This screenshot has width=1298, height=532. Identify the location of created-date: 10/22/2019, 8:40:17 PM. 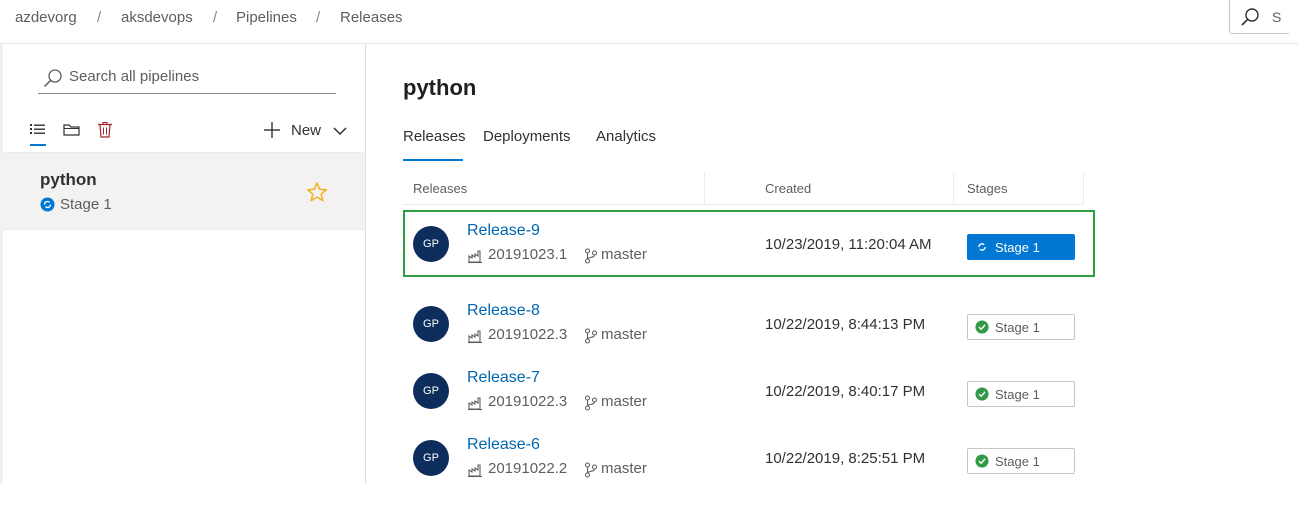
(845, 391).